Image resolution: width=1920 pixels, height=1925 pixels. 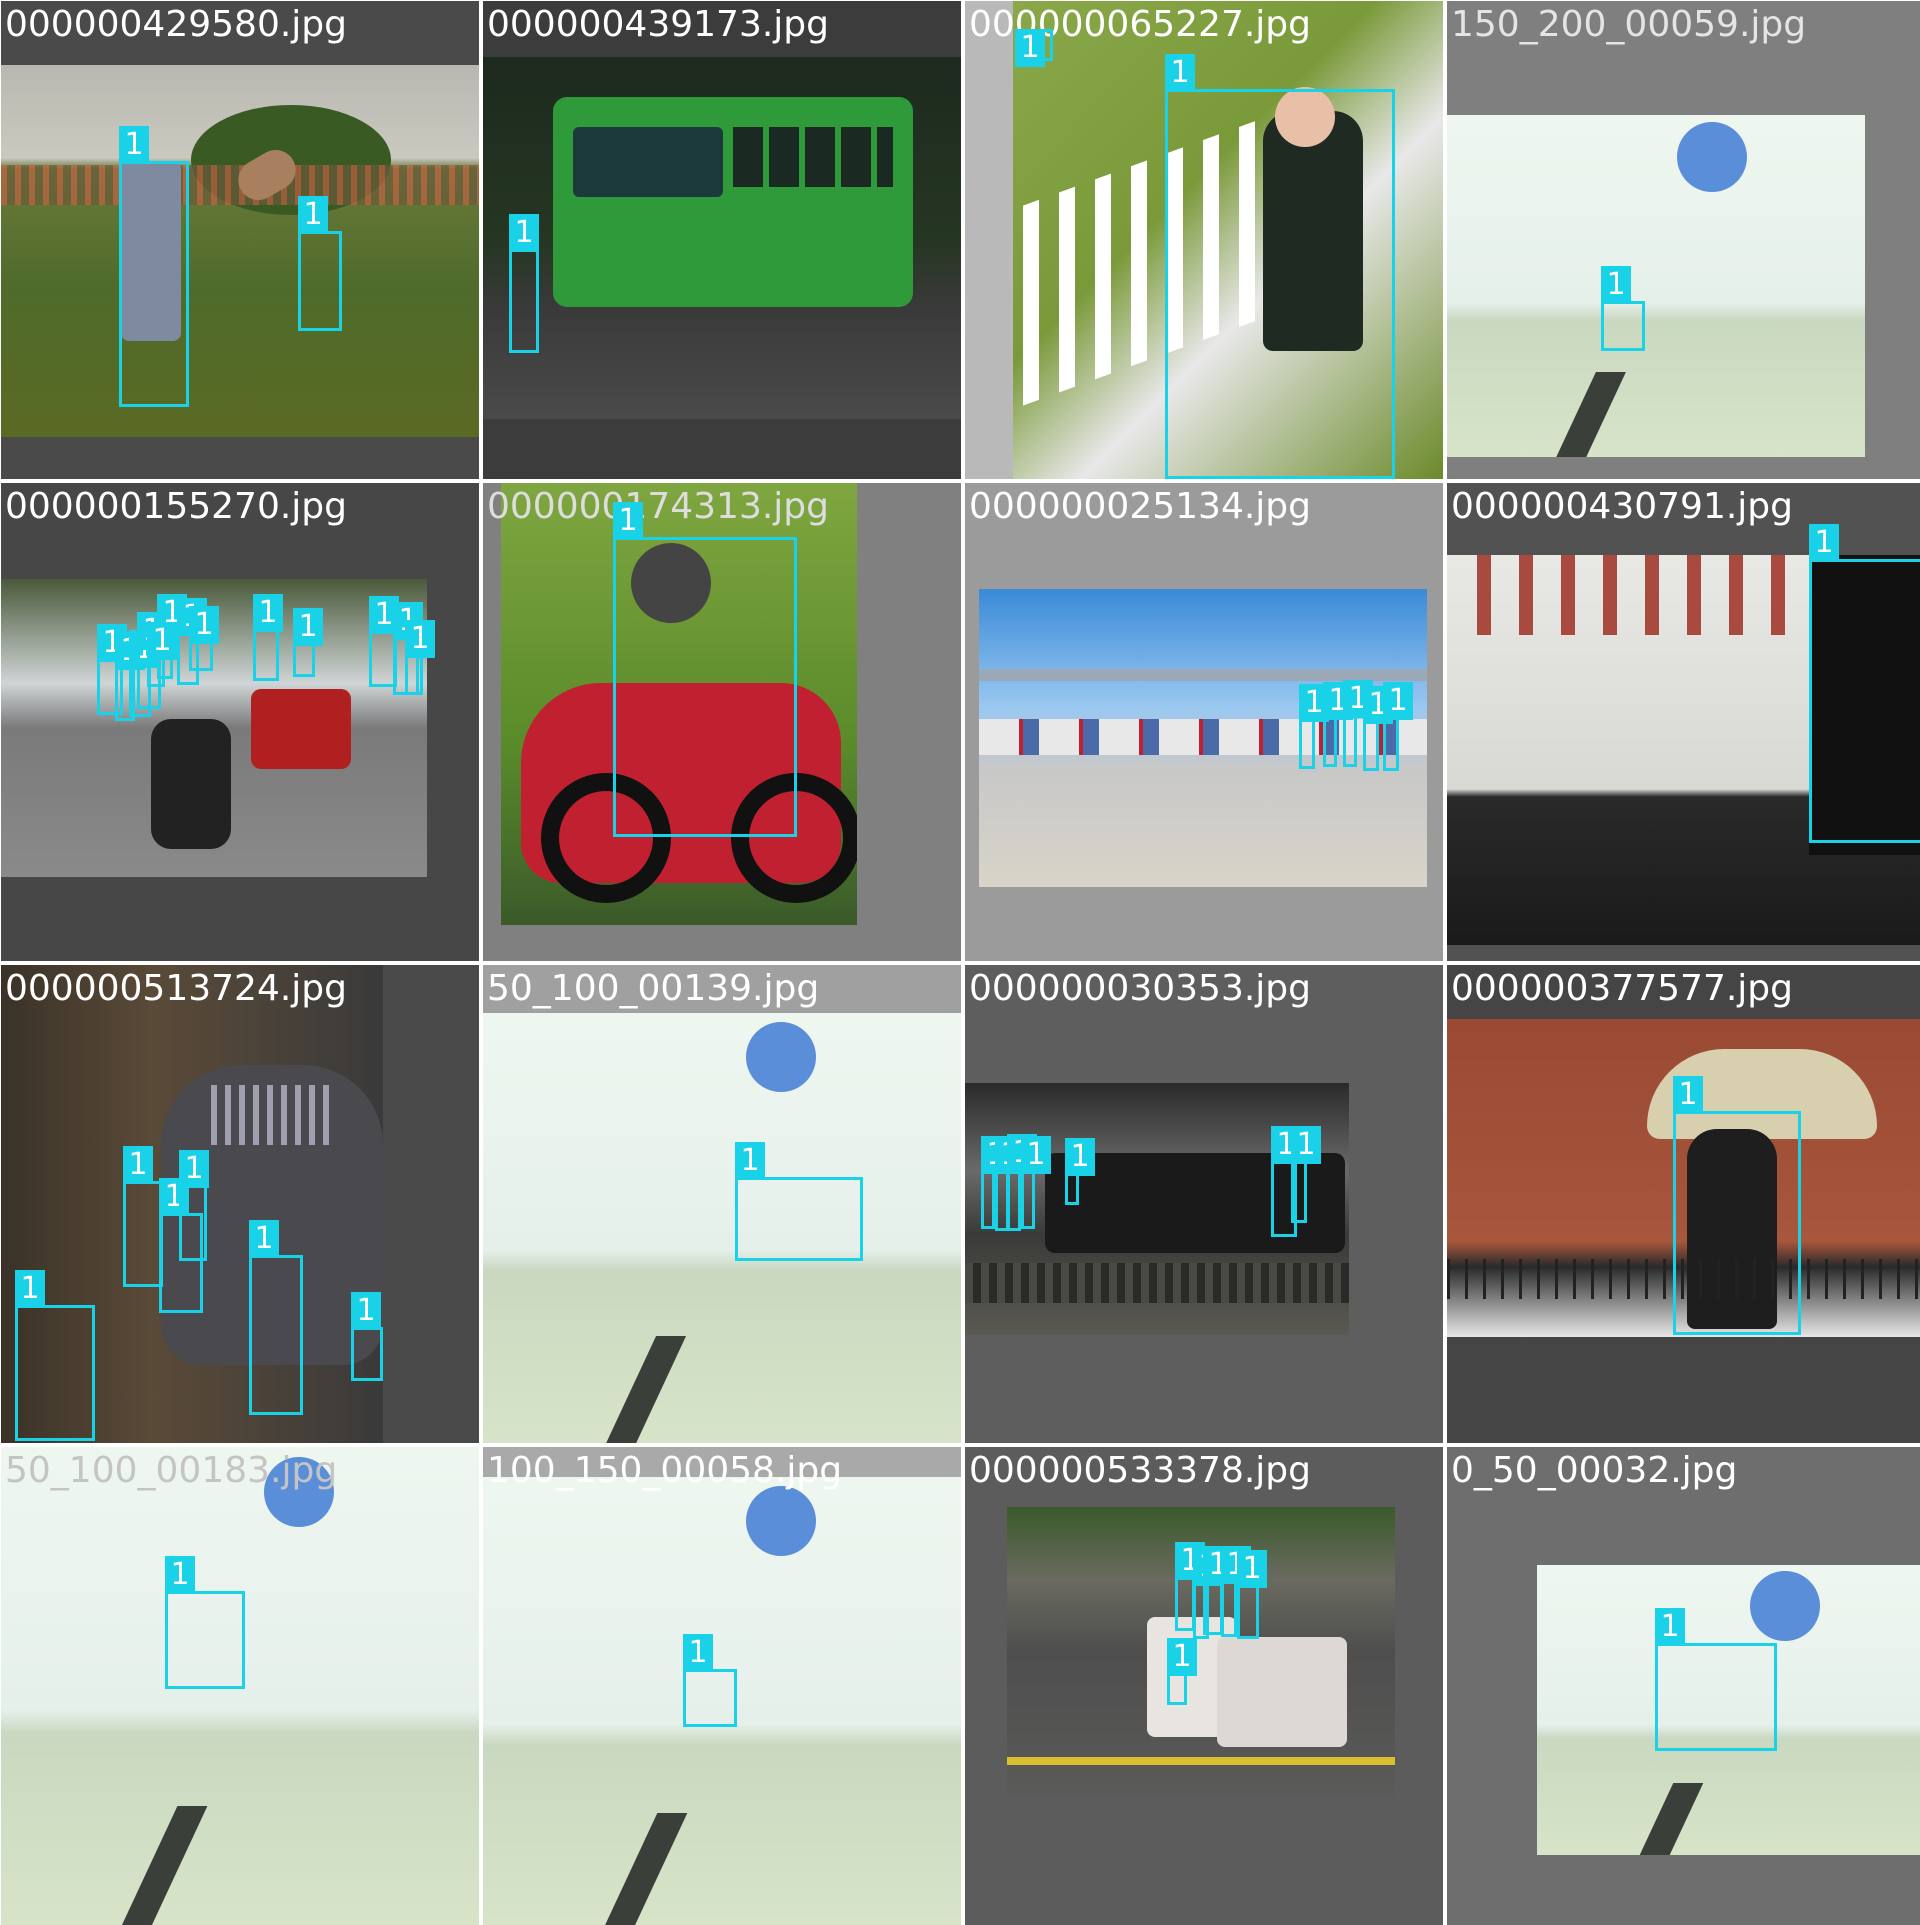 I want to click on decoration-shape, so click(x=271, y=1115).